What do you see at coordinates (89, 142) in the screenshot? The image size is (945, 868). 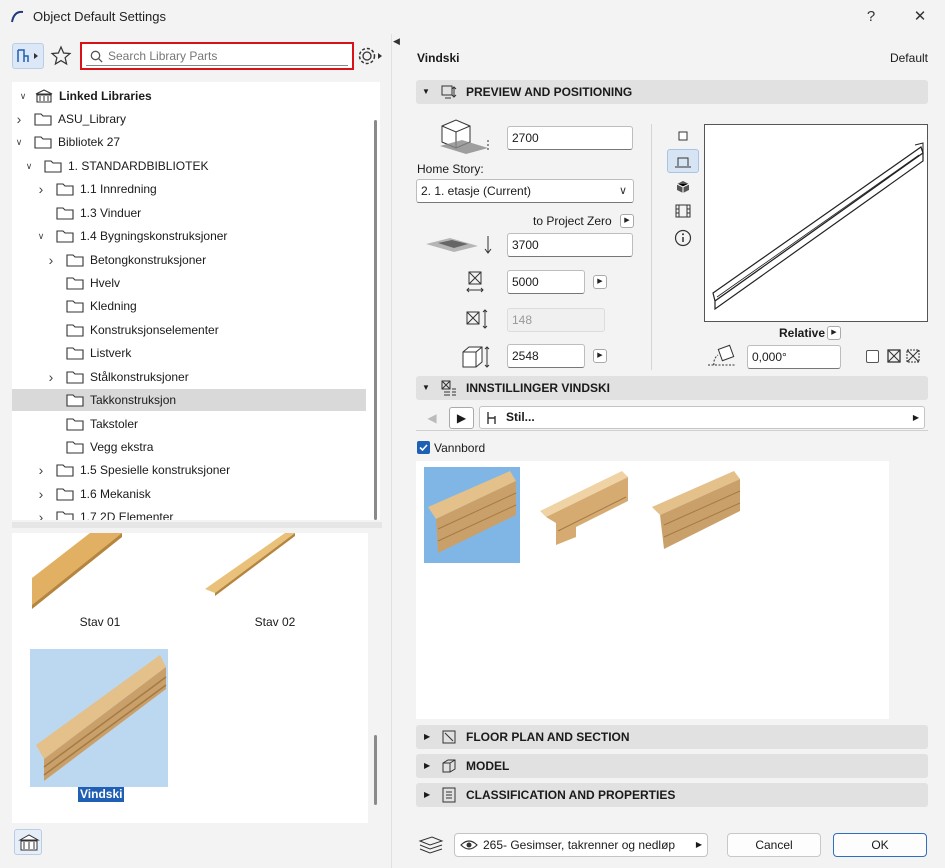 I see `tree-item-label: Bibliotek 27` at bounding box center [89, 142].